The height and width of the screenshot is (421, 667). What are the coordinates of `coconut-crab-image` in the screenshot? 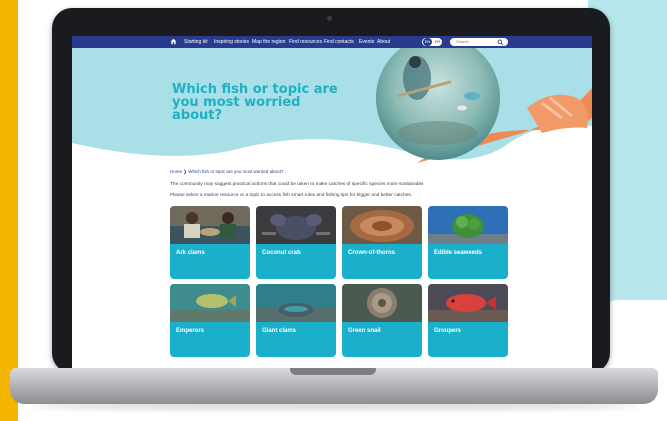 It's located at (296, 225).